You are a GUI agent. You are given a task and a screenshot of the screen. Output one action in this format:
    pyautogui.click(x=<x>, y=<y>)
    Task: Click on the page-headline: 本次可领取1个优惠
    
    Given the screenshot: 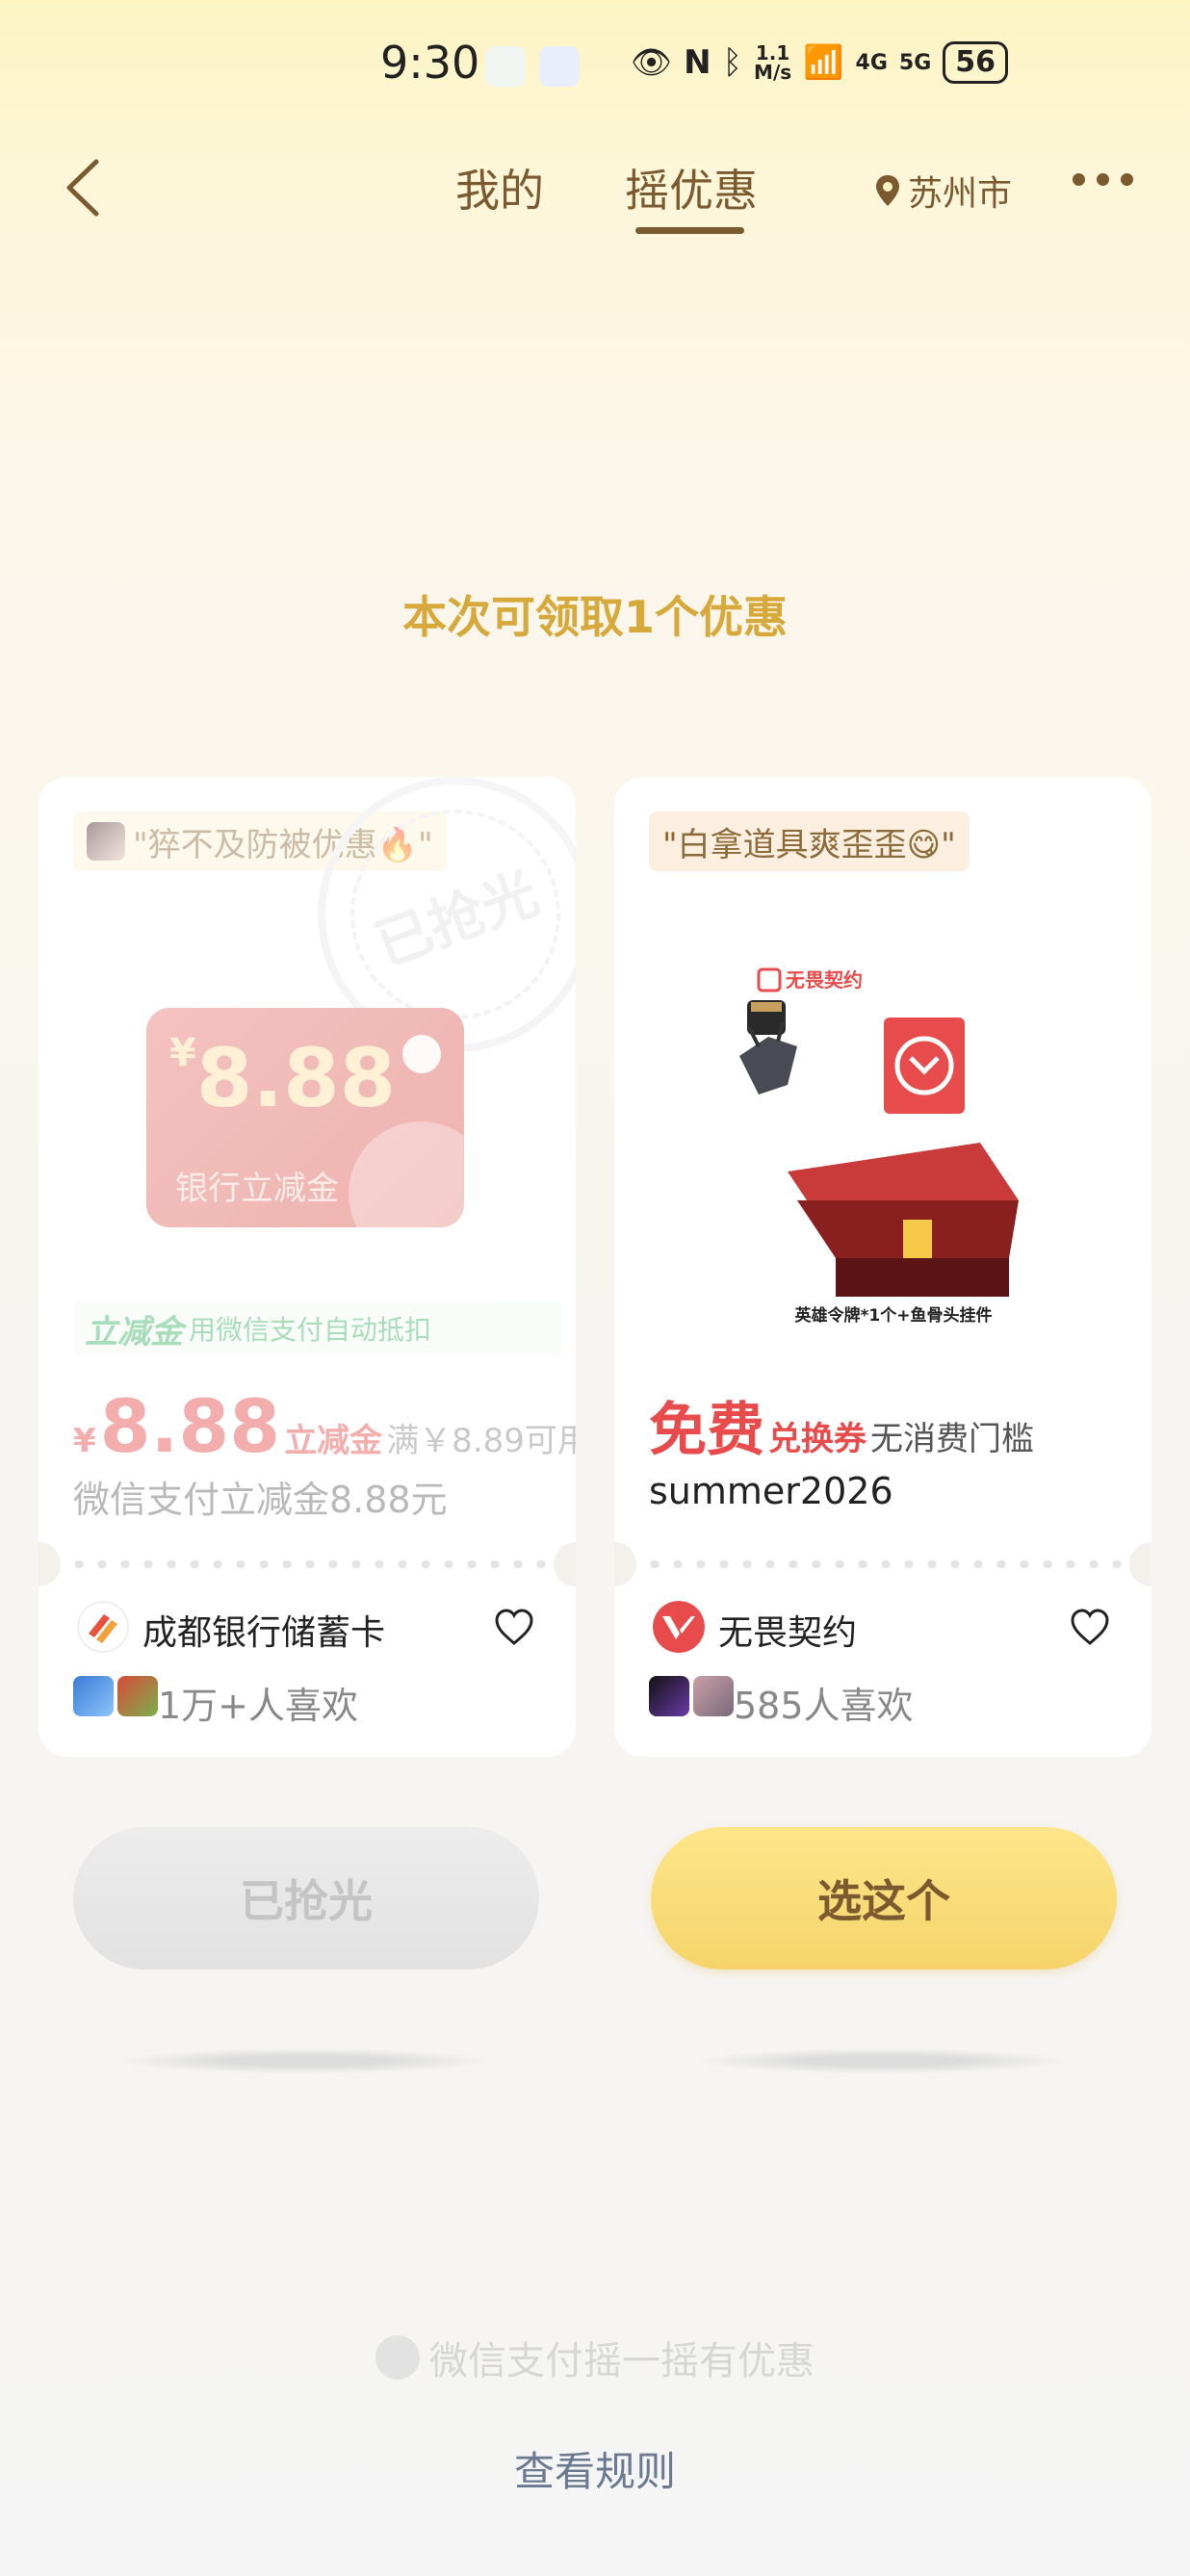 What is the action you would take?
    pyautogui.click(x=595, y=617)
    